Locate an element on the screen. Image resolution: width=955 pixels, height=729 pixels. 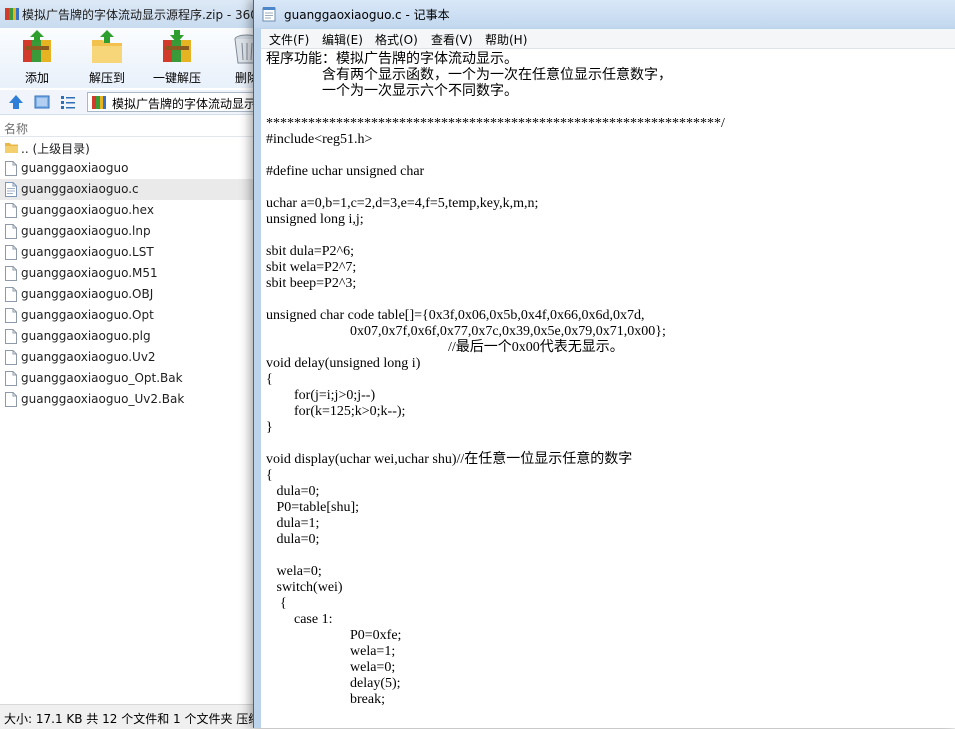
file-row: .. (上级目录) is located at coordinates (130, 147).